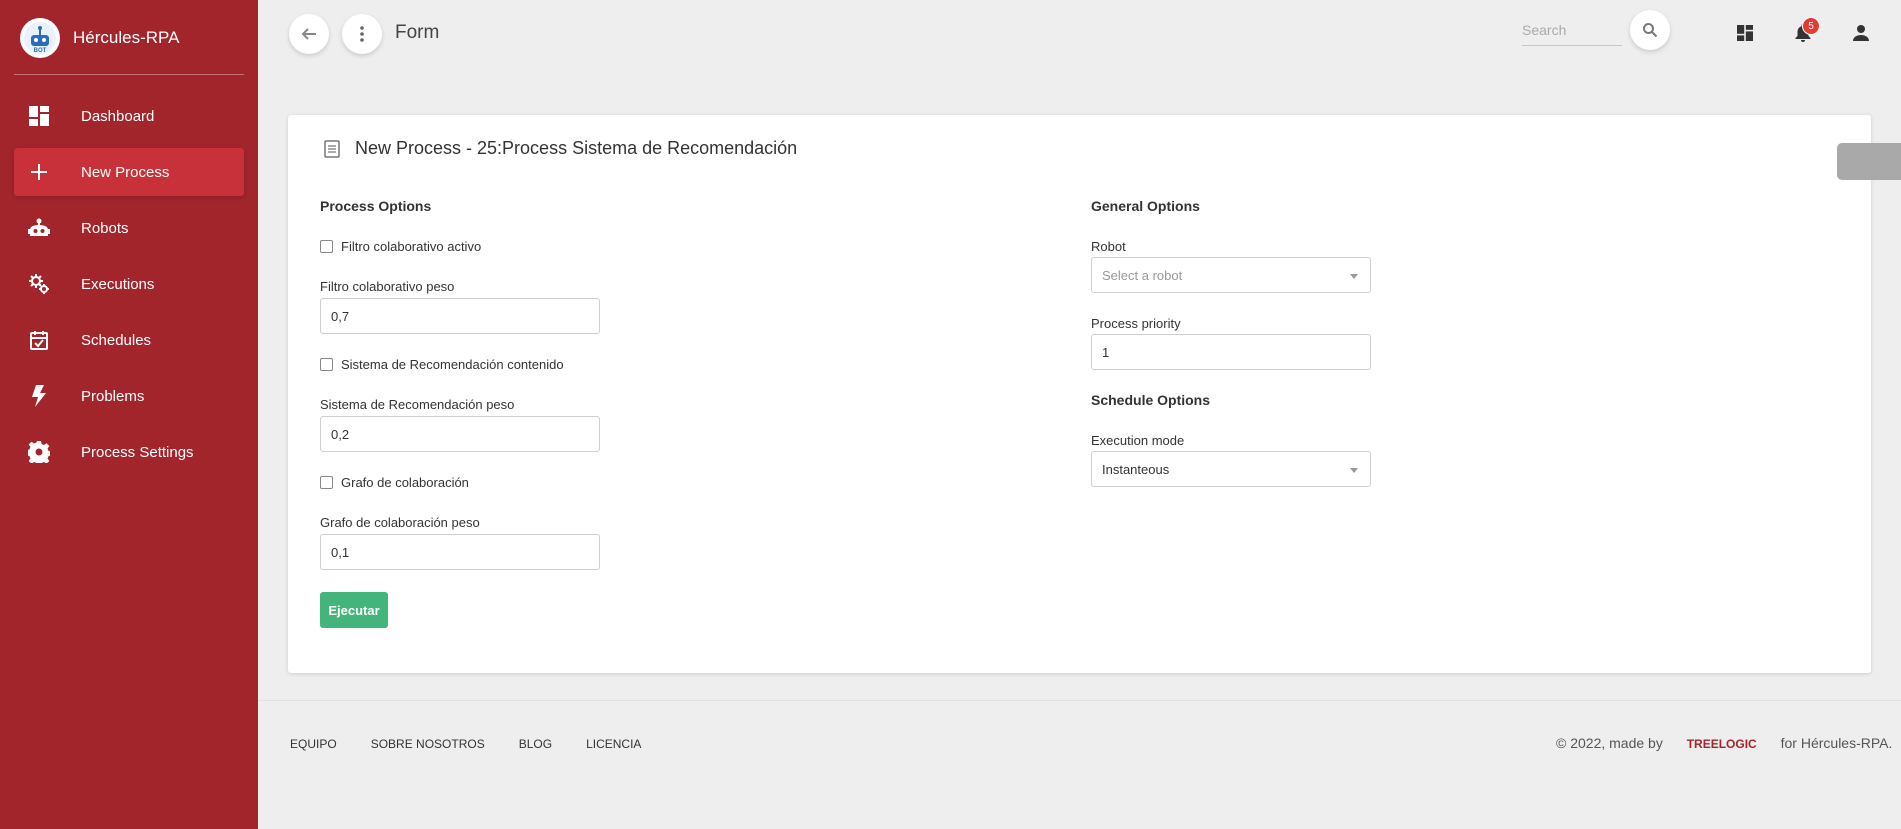 Image resolution: width=1901 pixels, height=829 pixels. Describe the element at coordinates (1151, 400) in the screenshot. I see `schedule-options-title: Schedule Options` at that location.